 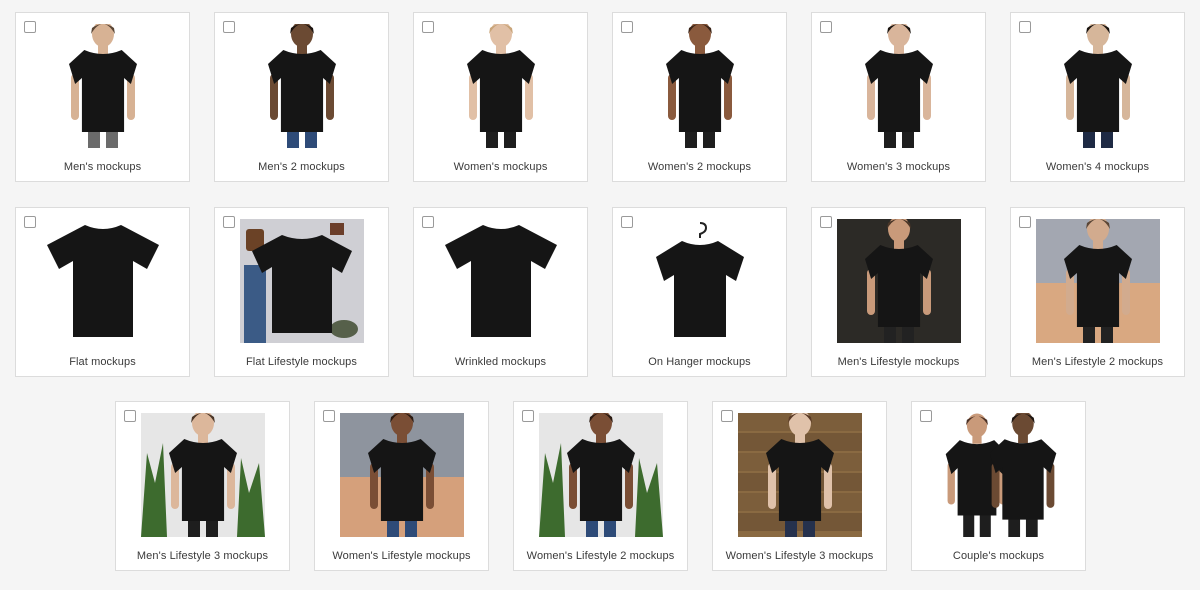 I want to click on mockup-card-womens-mockups: Women's mockups, so click(x=500, y=97).